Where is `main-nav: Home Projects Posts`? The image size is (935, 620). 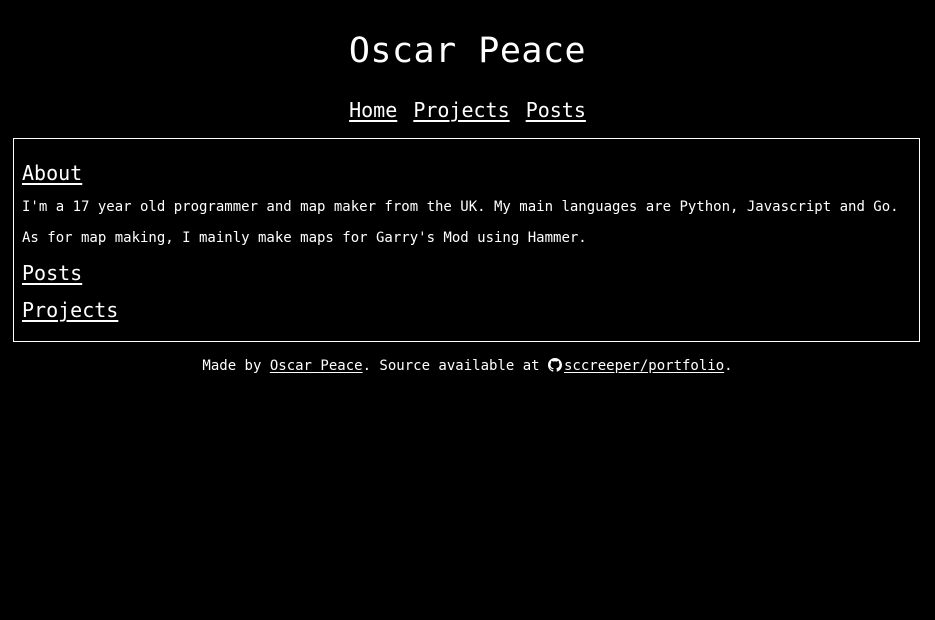 main-nav: Home Projects Posts is located at coordinates (467, 110).